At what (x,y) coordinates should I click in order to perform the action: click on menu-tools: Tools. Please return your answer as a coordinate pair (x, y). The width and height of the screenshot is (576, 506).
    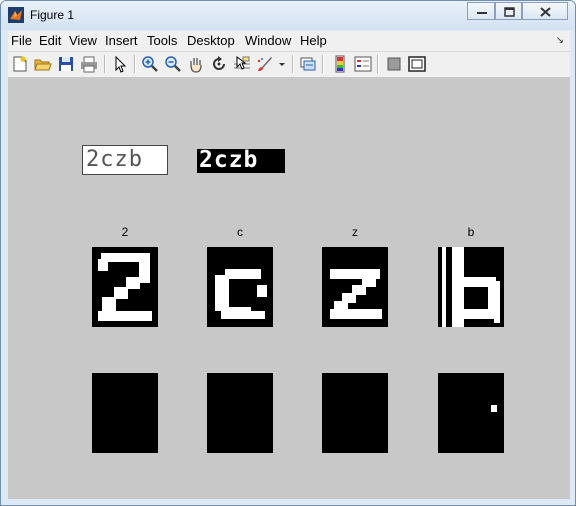
    Looking at the image, I should click on (162, 40).